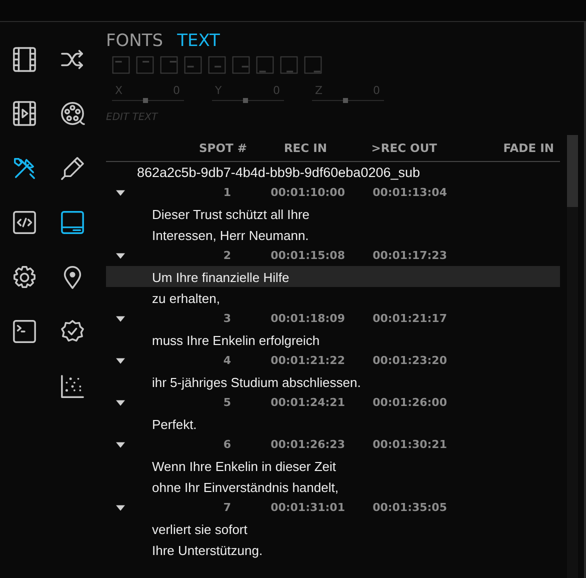 This screenshot has width=586, height=578. What do you see at coordinates (135, 41) in the screenshot?
I see `tab: FONTS` at bounding box center [135, 41].